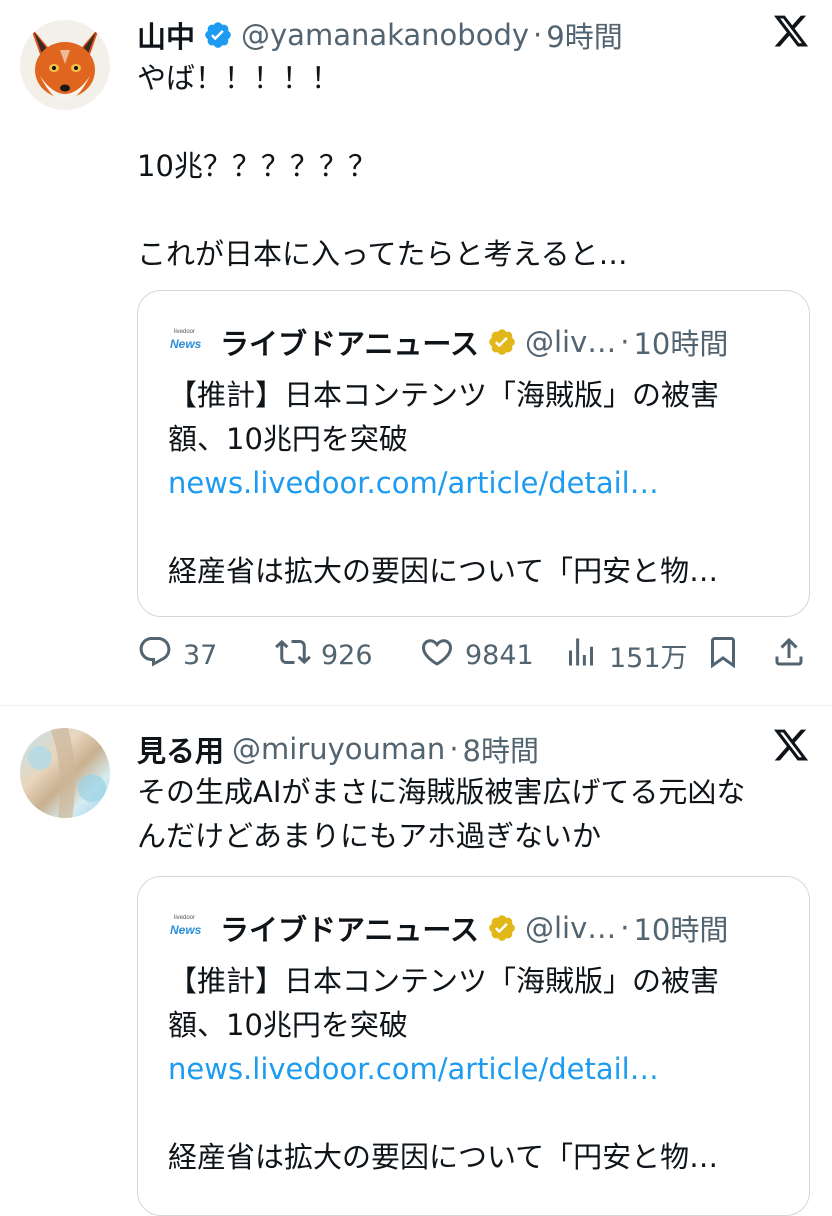 The width and height of the screenshot is (832, 1216). I want to click on tweet-actions: 37 926 9841 151万, so click(474, 656).